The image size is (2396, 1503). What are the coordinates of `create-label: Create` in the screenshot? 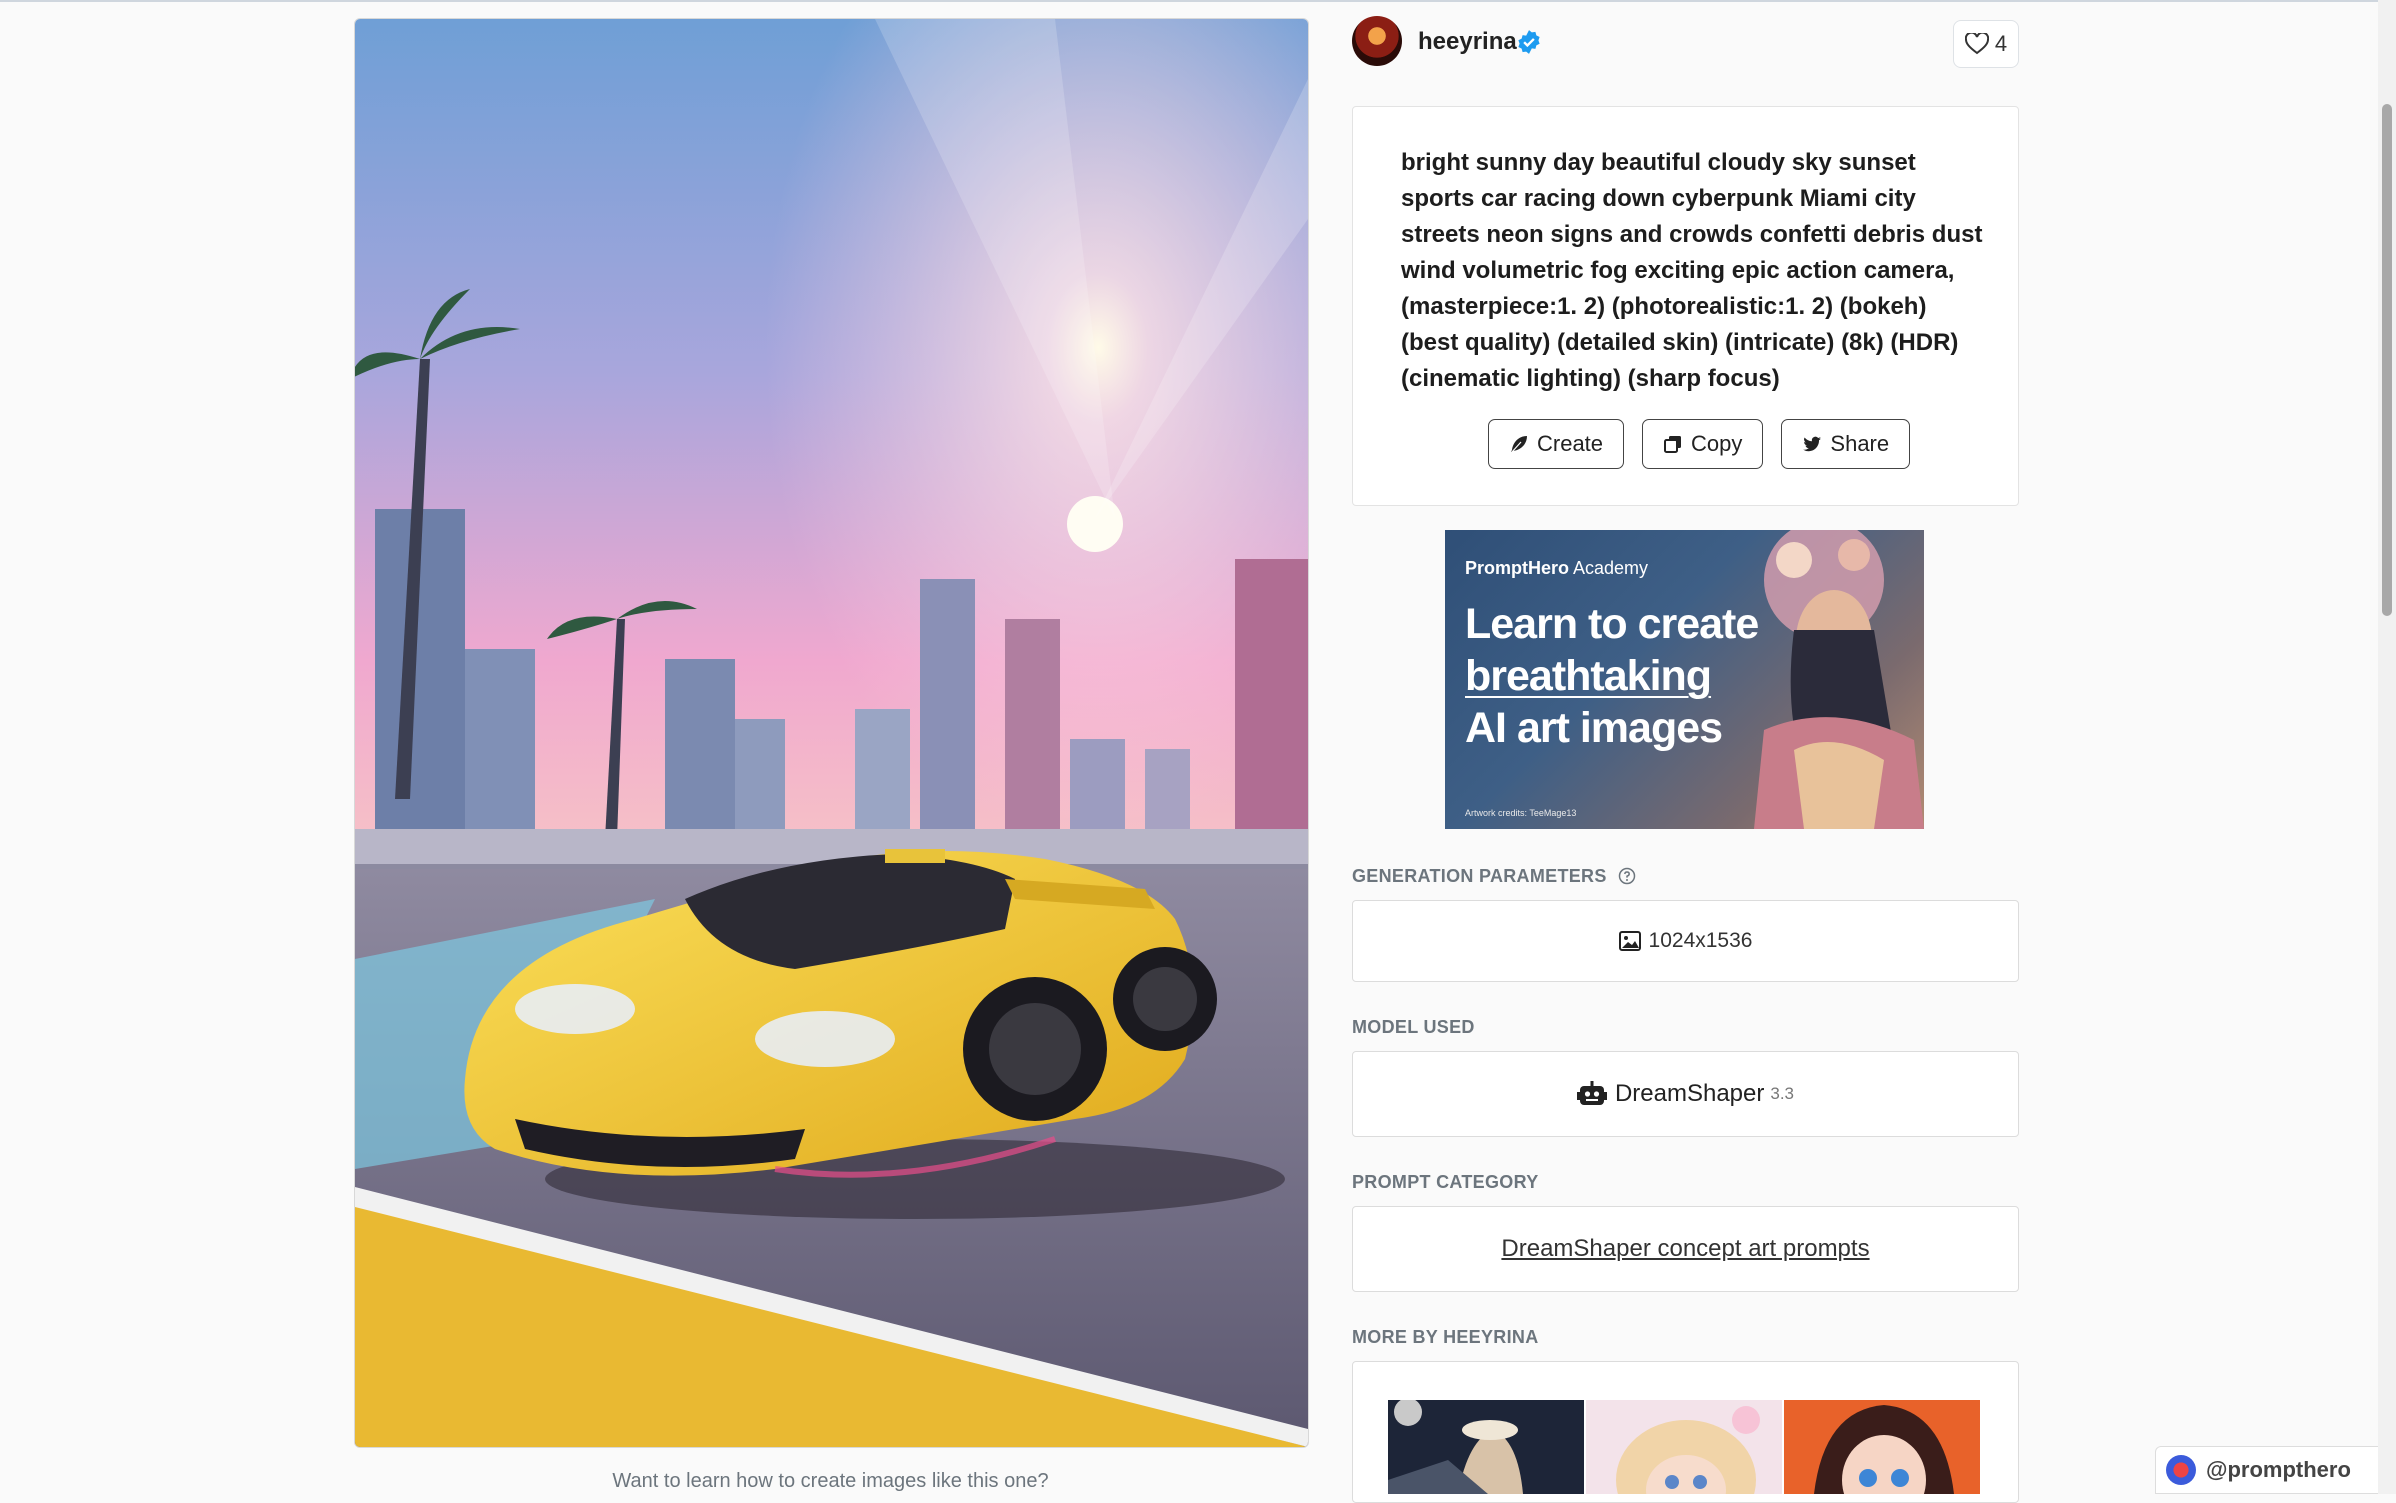 It's located at (1570, 443).